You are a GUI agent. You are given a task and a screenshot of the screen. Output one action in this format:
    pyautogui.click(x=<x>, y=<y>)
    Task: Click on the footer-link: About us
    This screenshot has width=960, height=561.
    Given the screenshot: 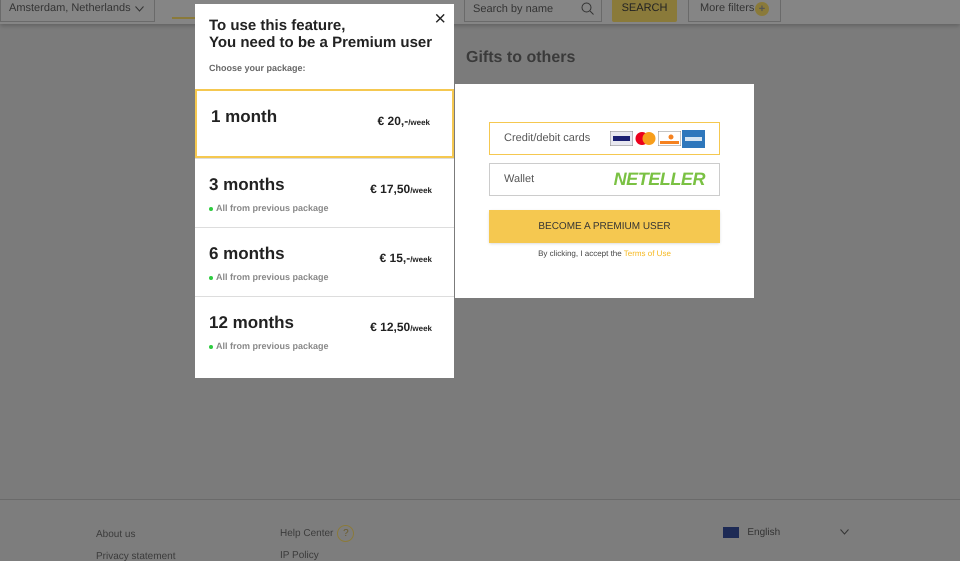 What is the action you would take?
    pyautogui.click(x=188, y=534)
    